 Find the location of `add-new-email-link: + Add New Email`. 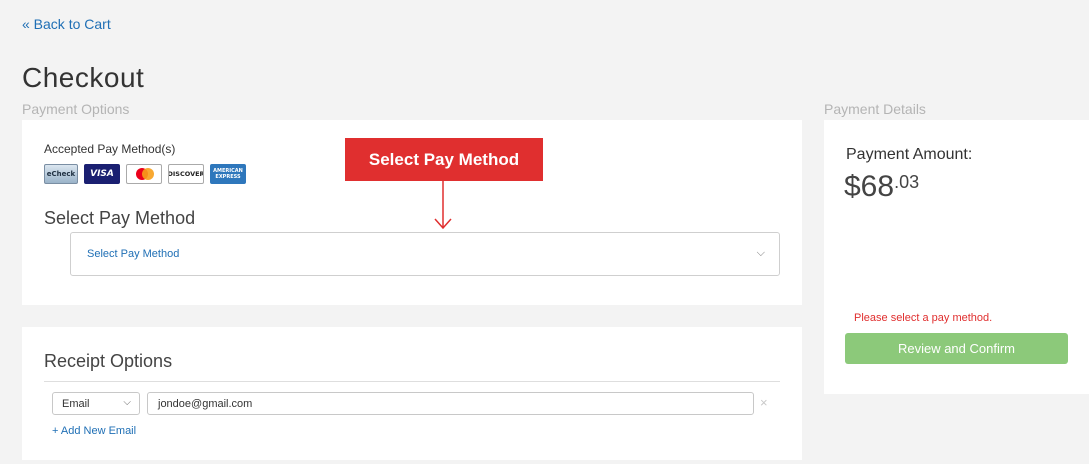

add-new-email-link: + Add New Email is located at coordinates (94, 431).